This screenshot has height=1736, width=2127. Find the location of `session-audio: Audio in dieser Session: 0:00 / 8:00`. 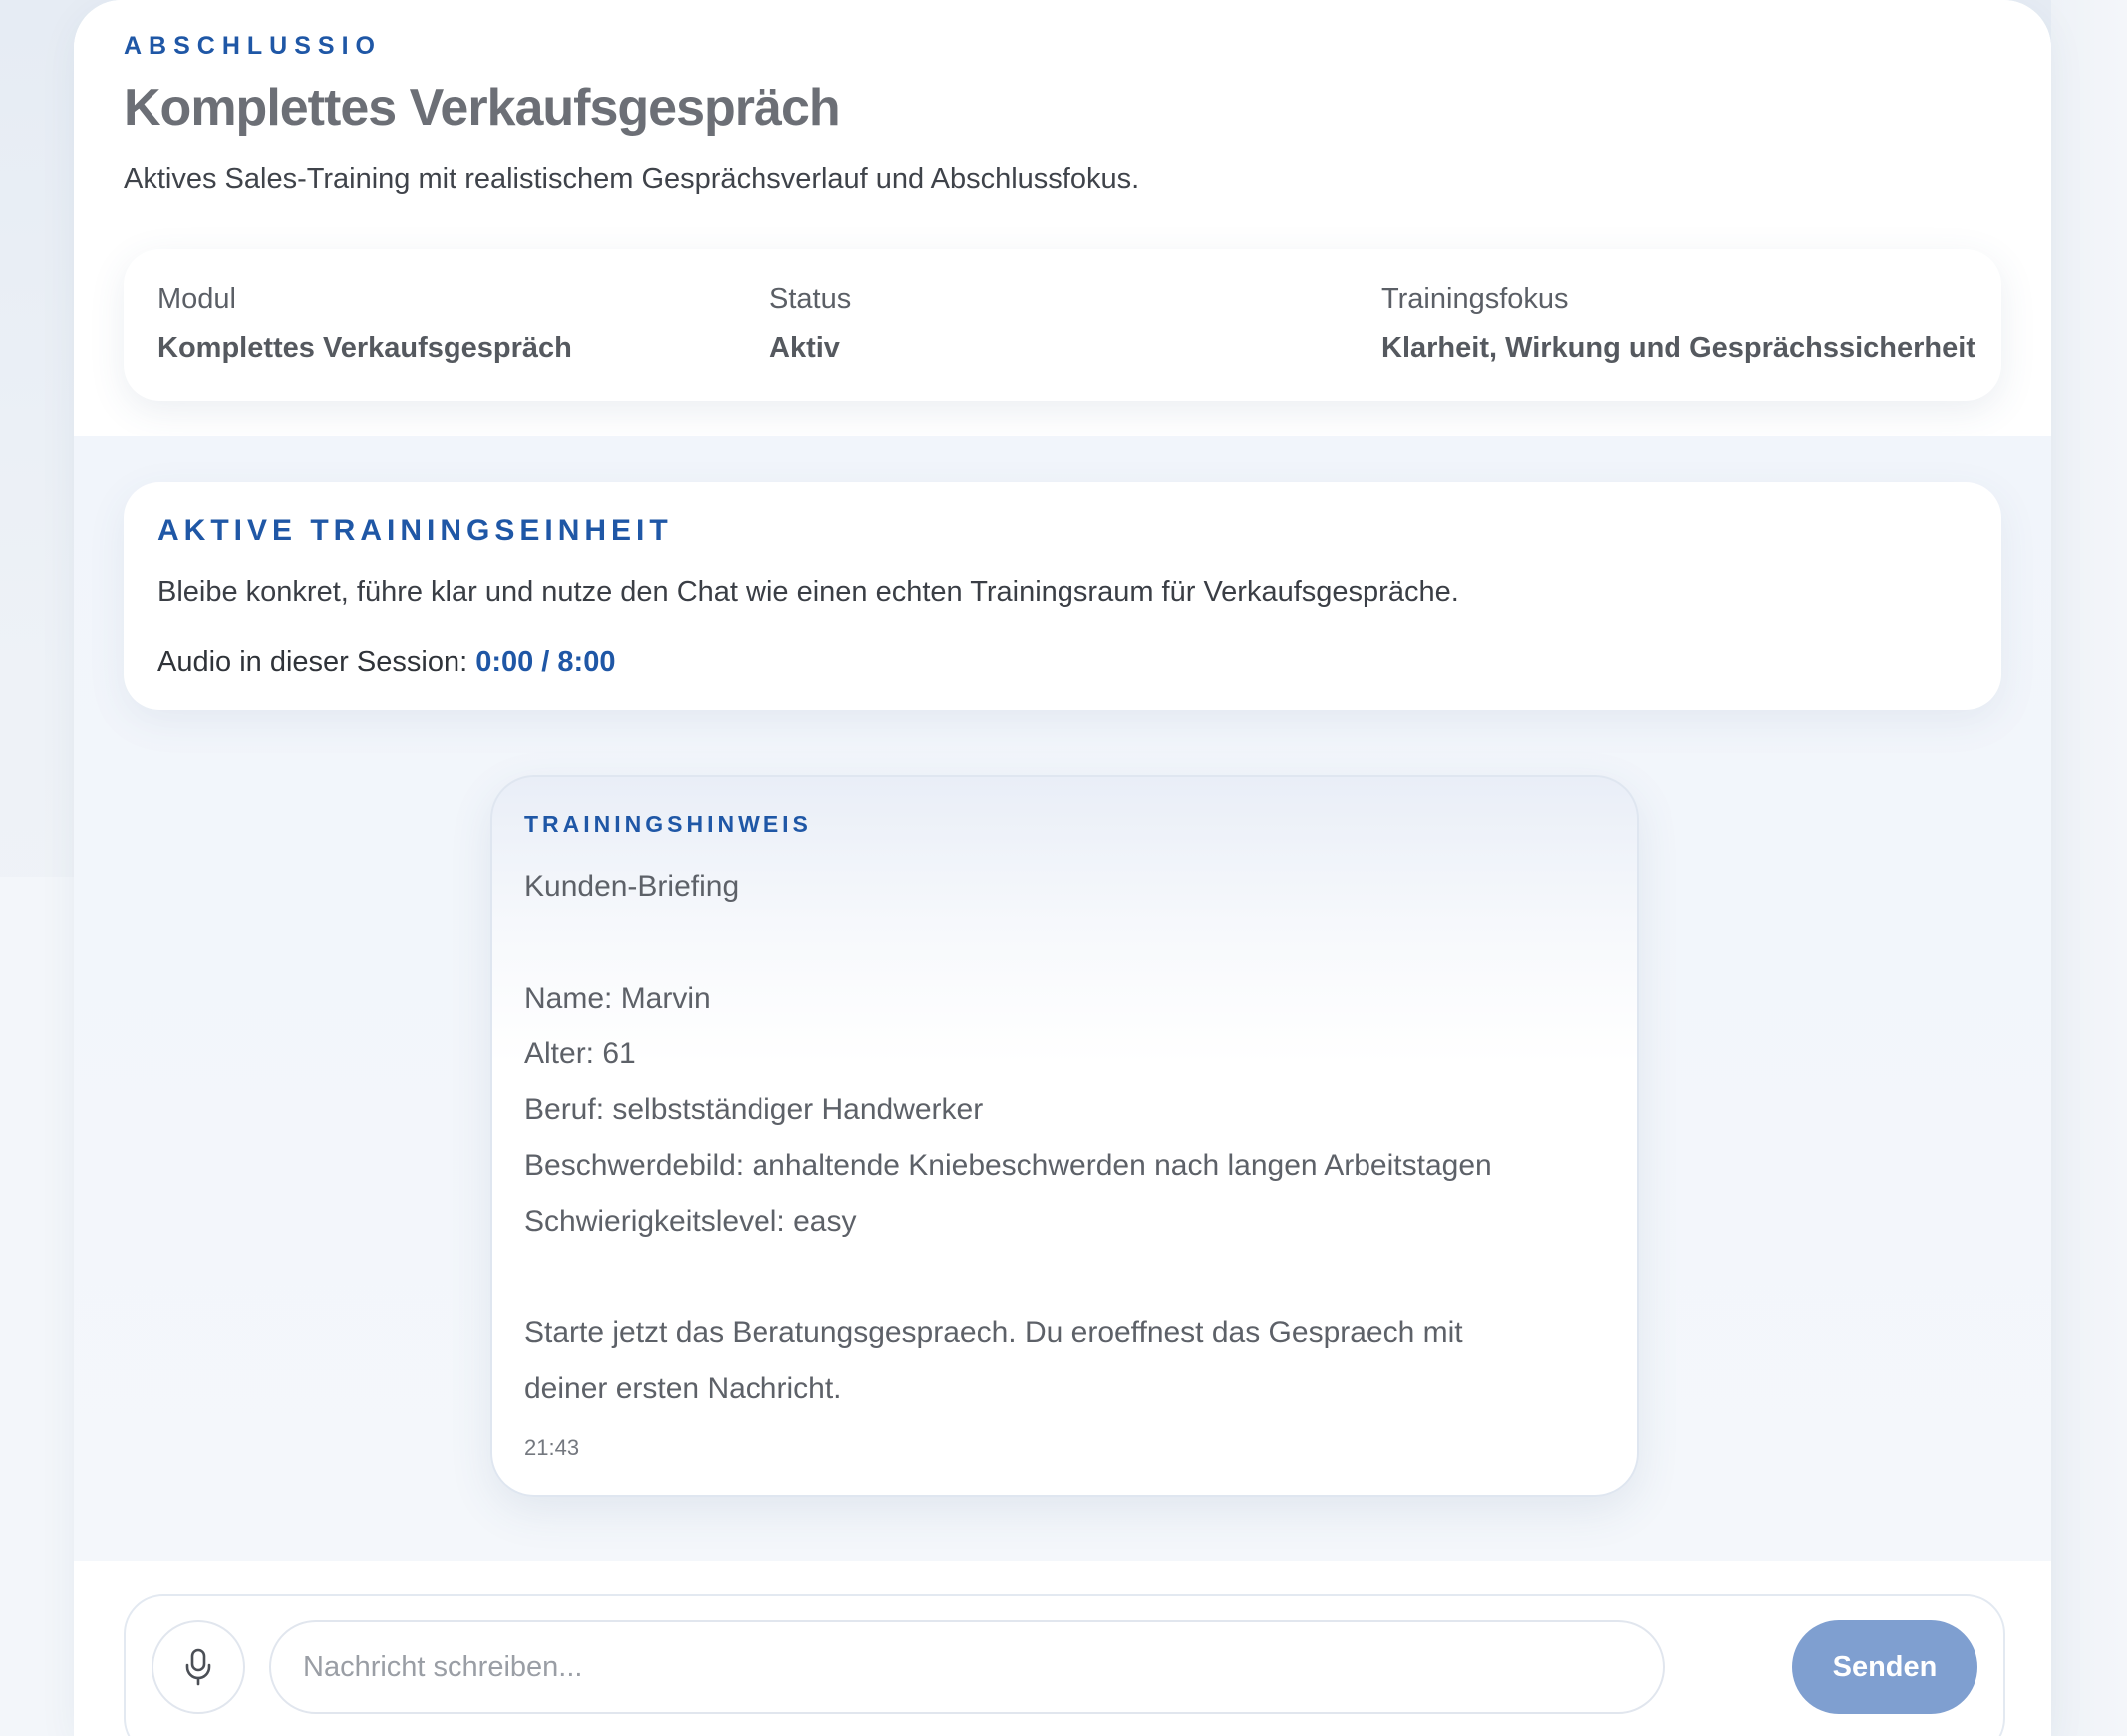

session-audio: Audio in dieser Session: 0:00 / 8:00 is located at coordinates (386, 662).